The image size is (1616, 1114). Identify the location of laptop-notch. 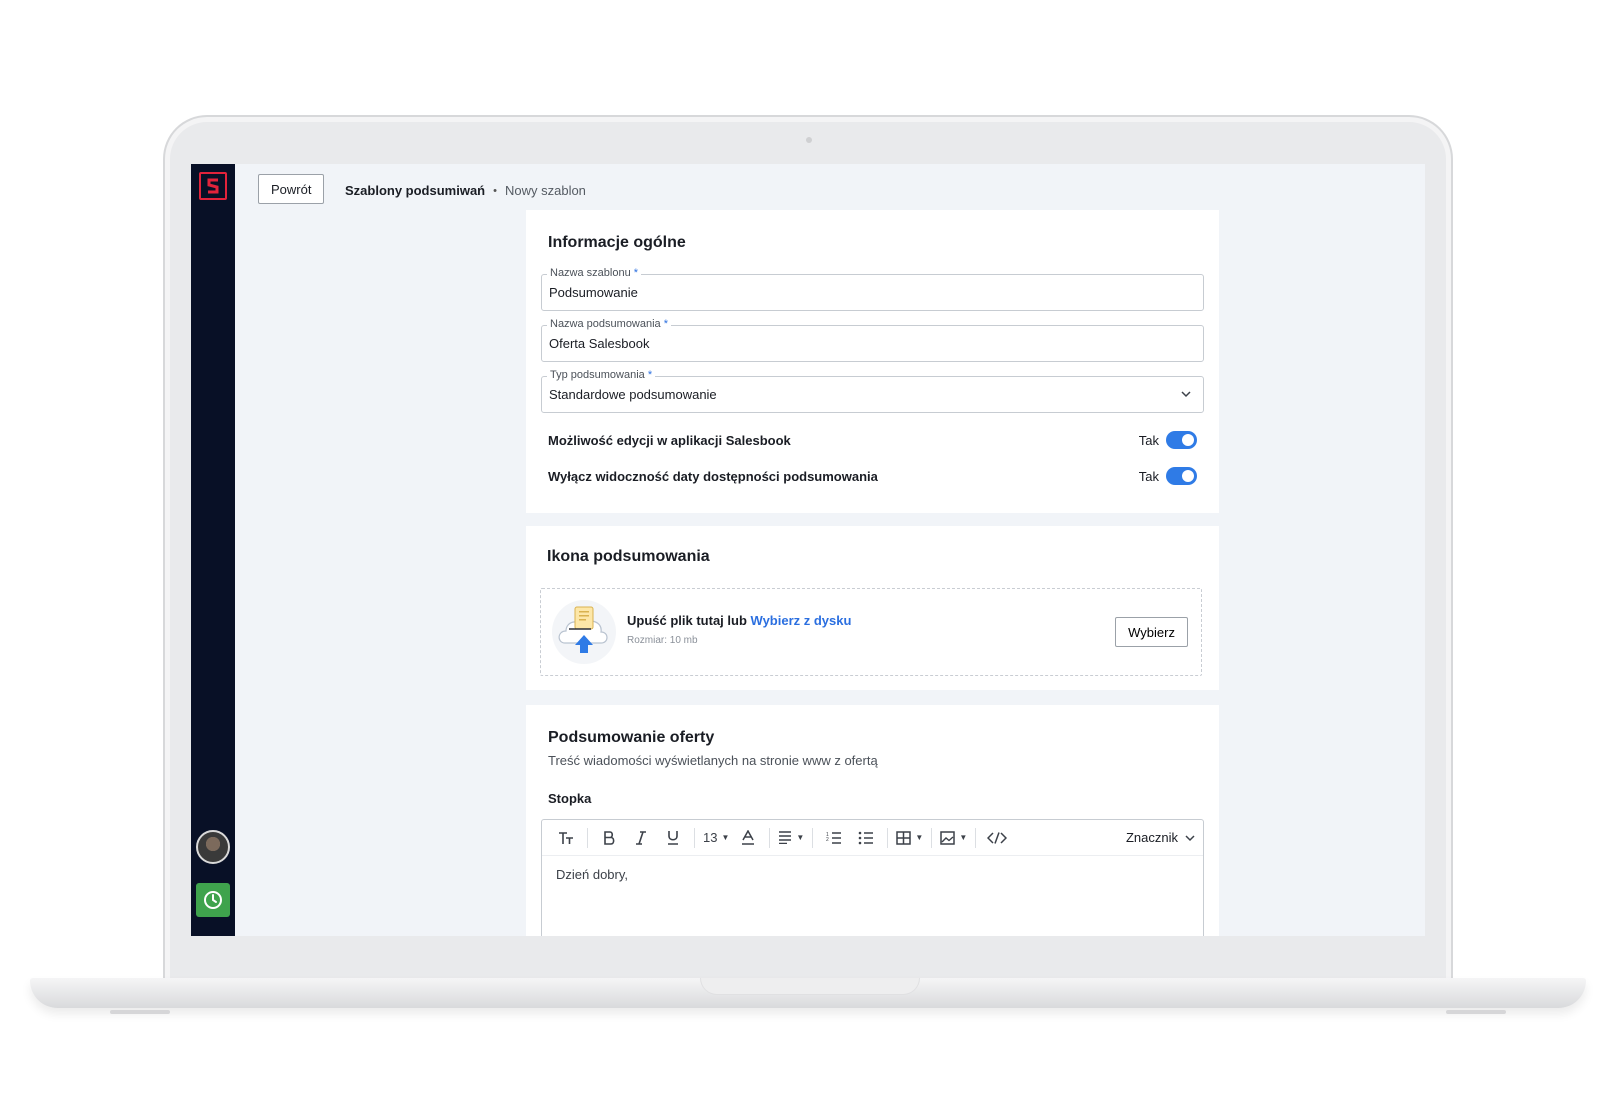
(810, 986).